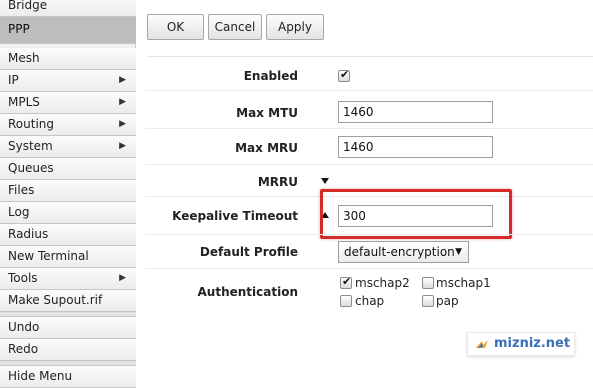 This screenshot has width=593, height=388. I want to click on sidebar-item-redo: Redo, so click(68, 350).